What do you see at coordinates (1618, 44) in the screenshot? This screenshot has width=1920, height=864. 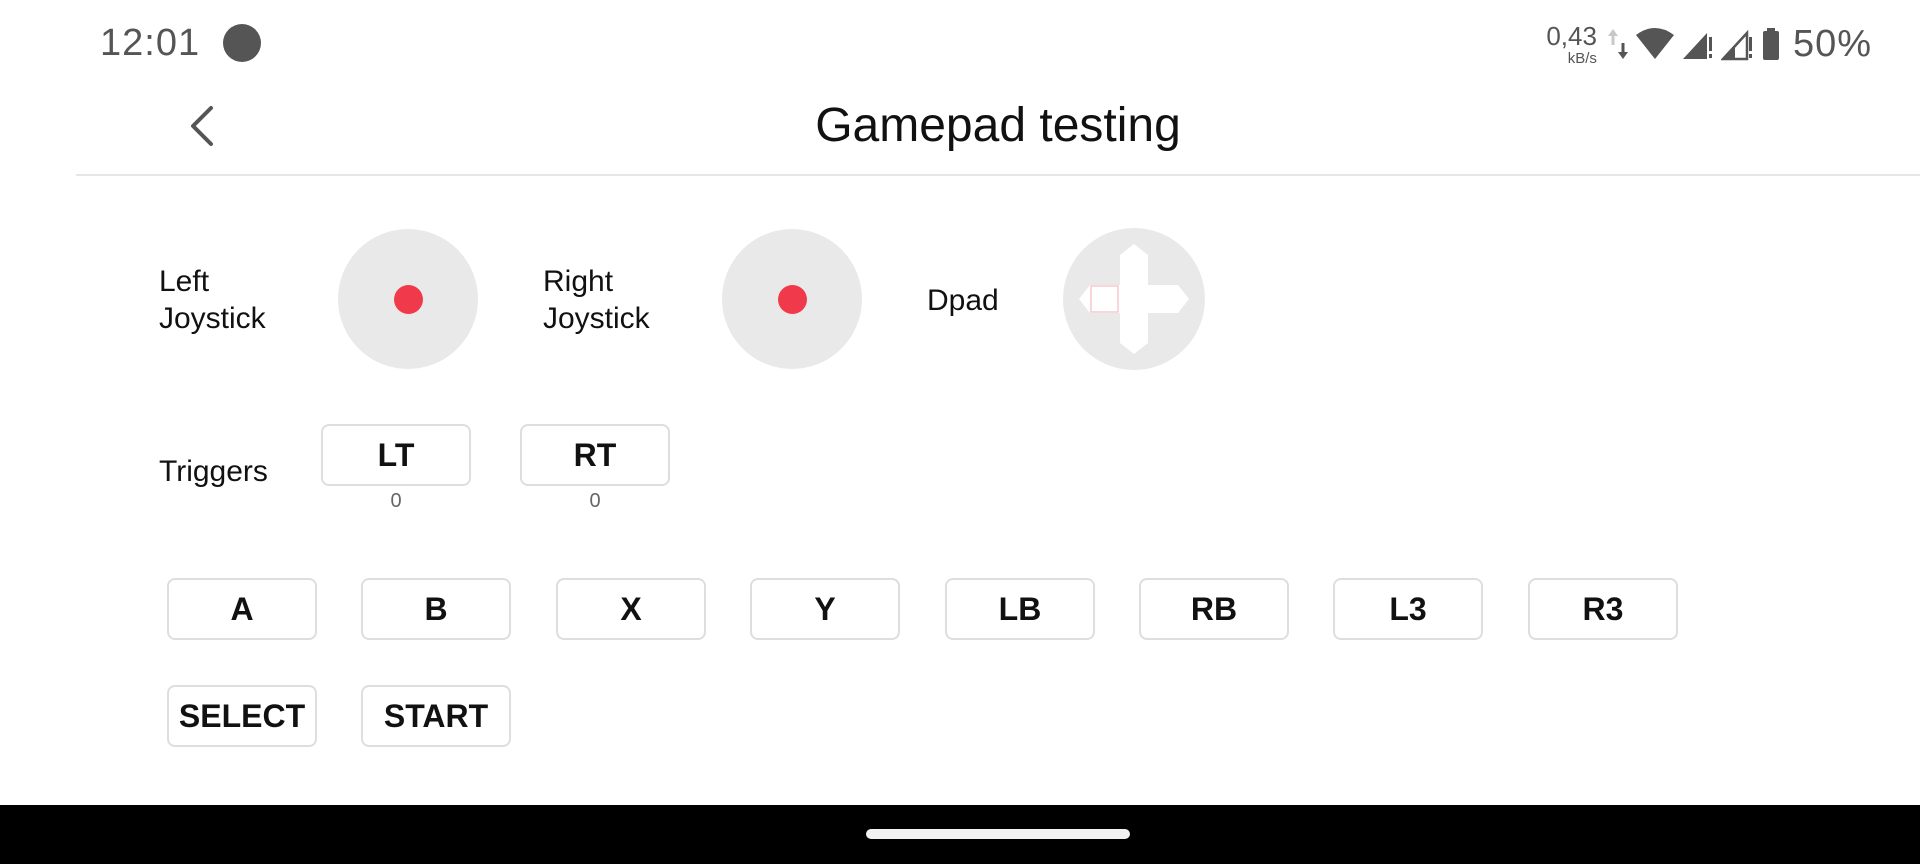 I see `data-transfer-icon` at bounding box center [1618, 44].